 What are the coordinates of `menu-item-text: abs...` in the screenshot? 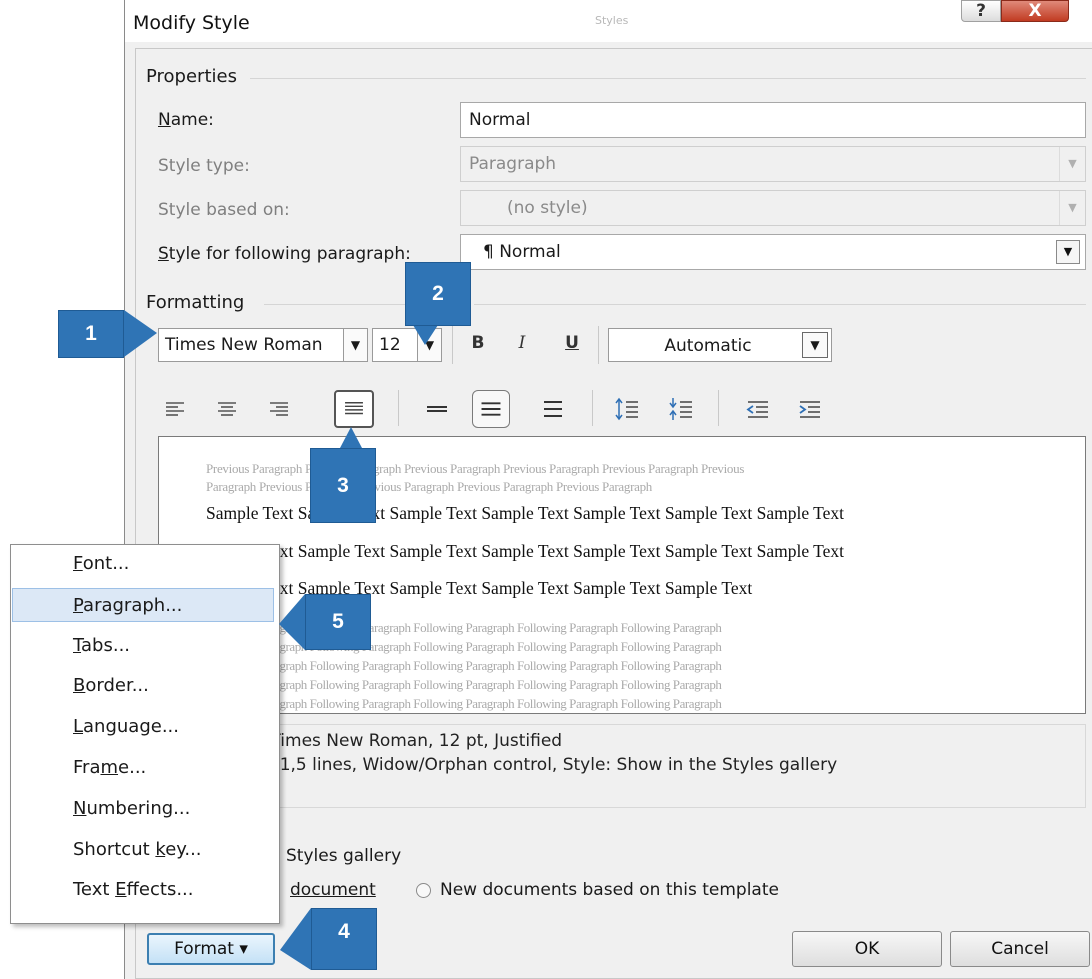 It's located at (106, 645).